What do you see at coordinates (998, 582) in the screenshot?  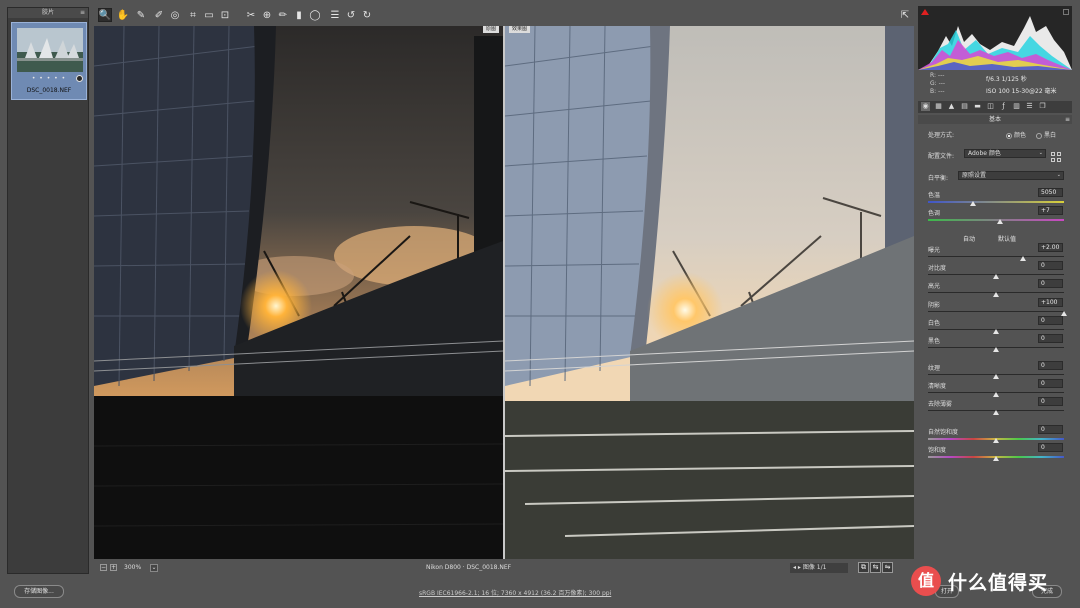 I see `watermark-text: 什么值得买` at bounding box center [998, 582].